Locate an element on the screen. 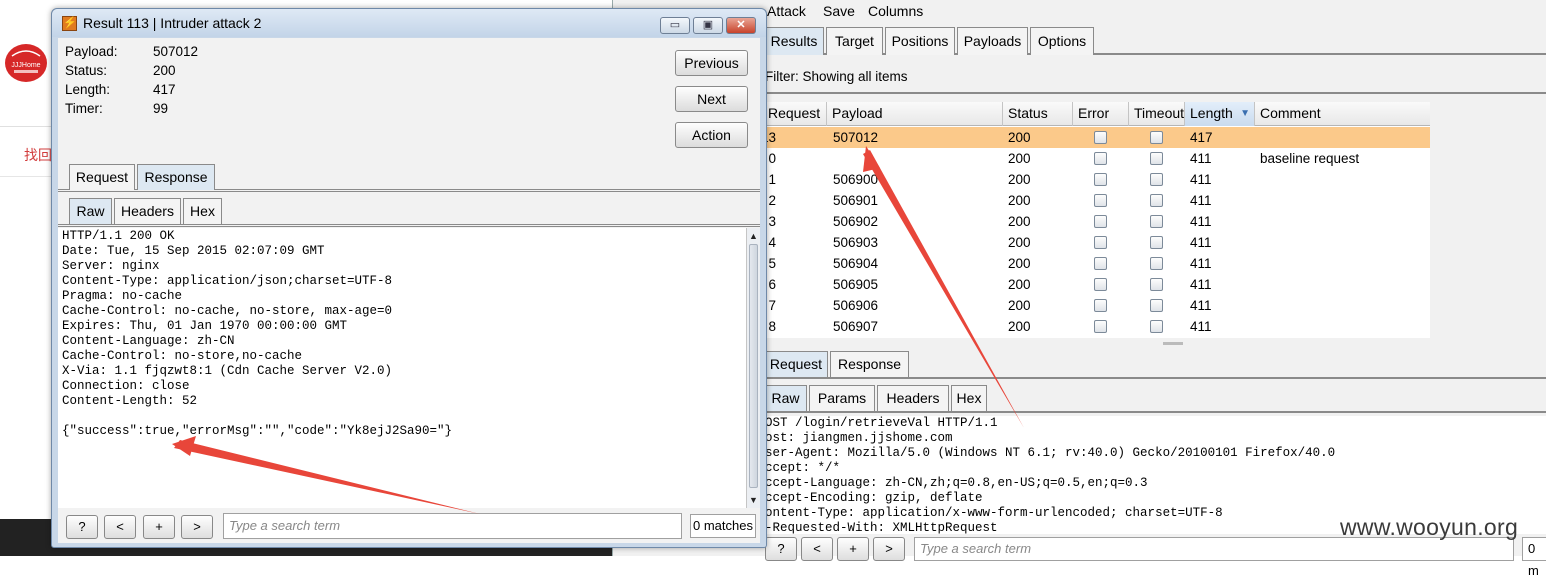 The image size is (1546, 582). table-row: 0 200 411 baseline request is located at coordinates (1096, 158).